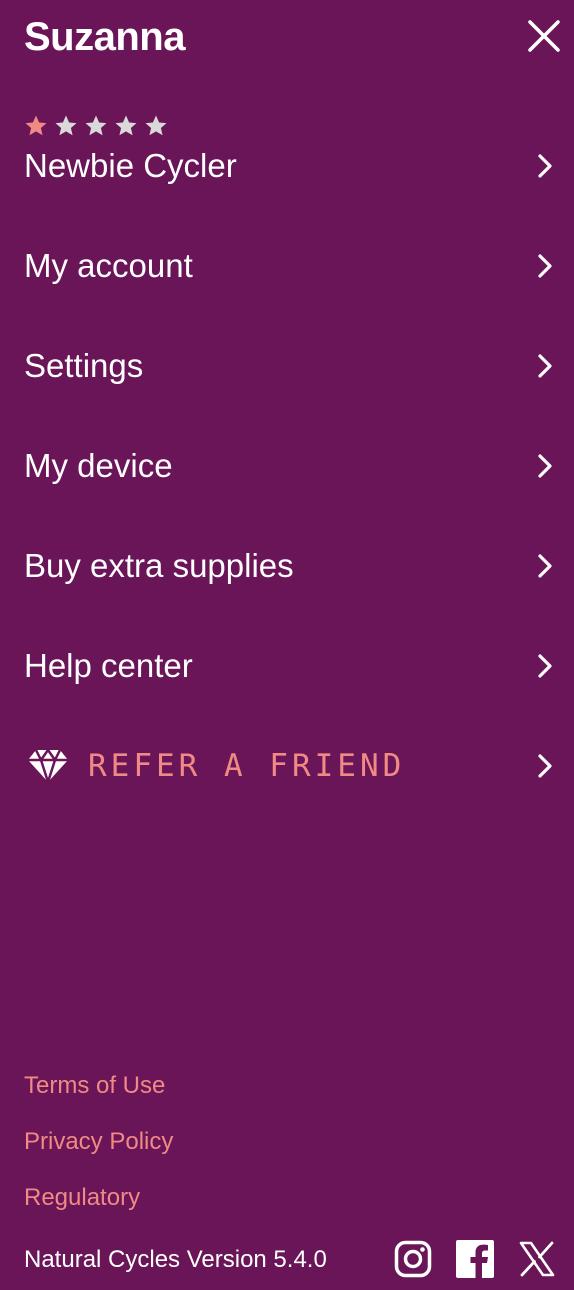  What do you see at coordinates (175, 1259) in the screenshot?
I see `app-version: Natural Cycles Version 5.4.0` at bounding box center [175, 1259].